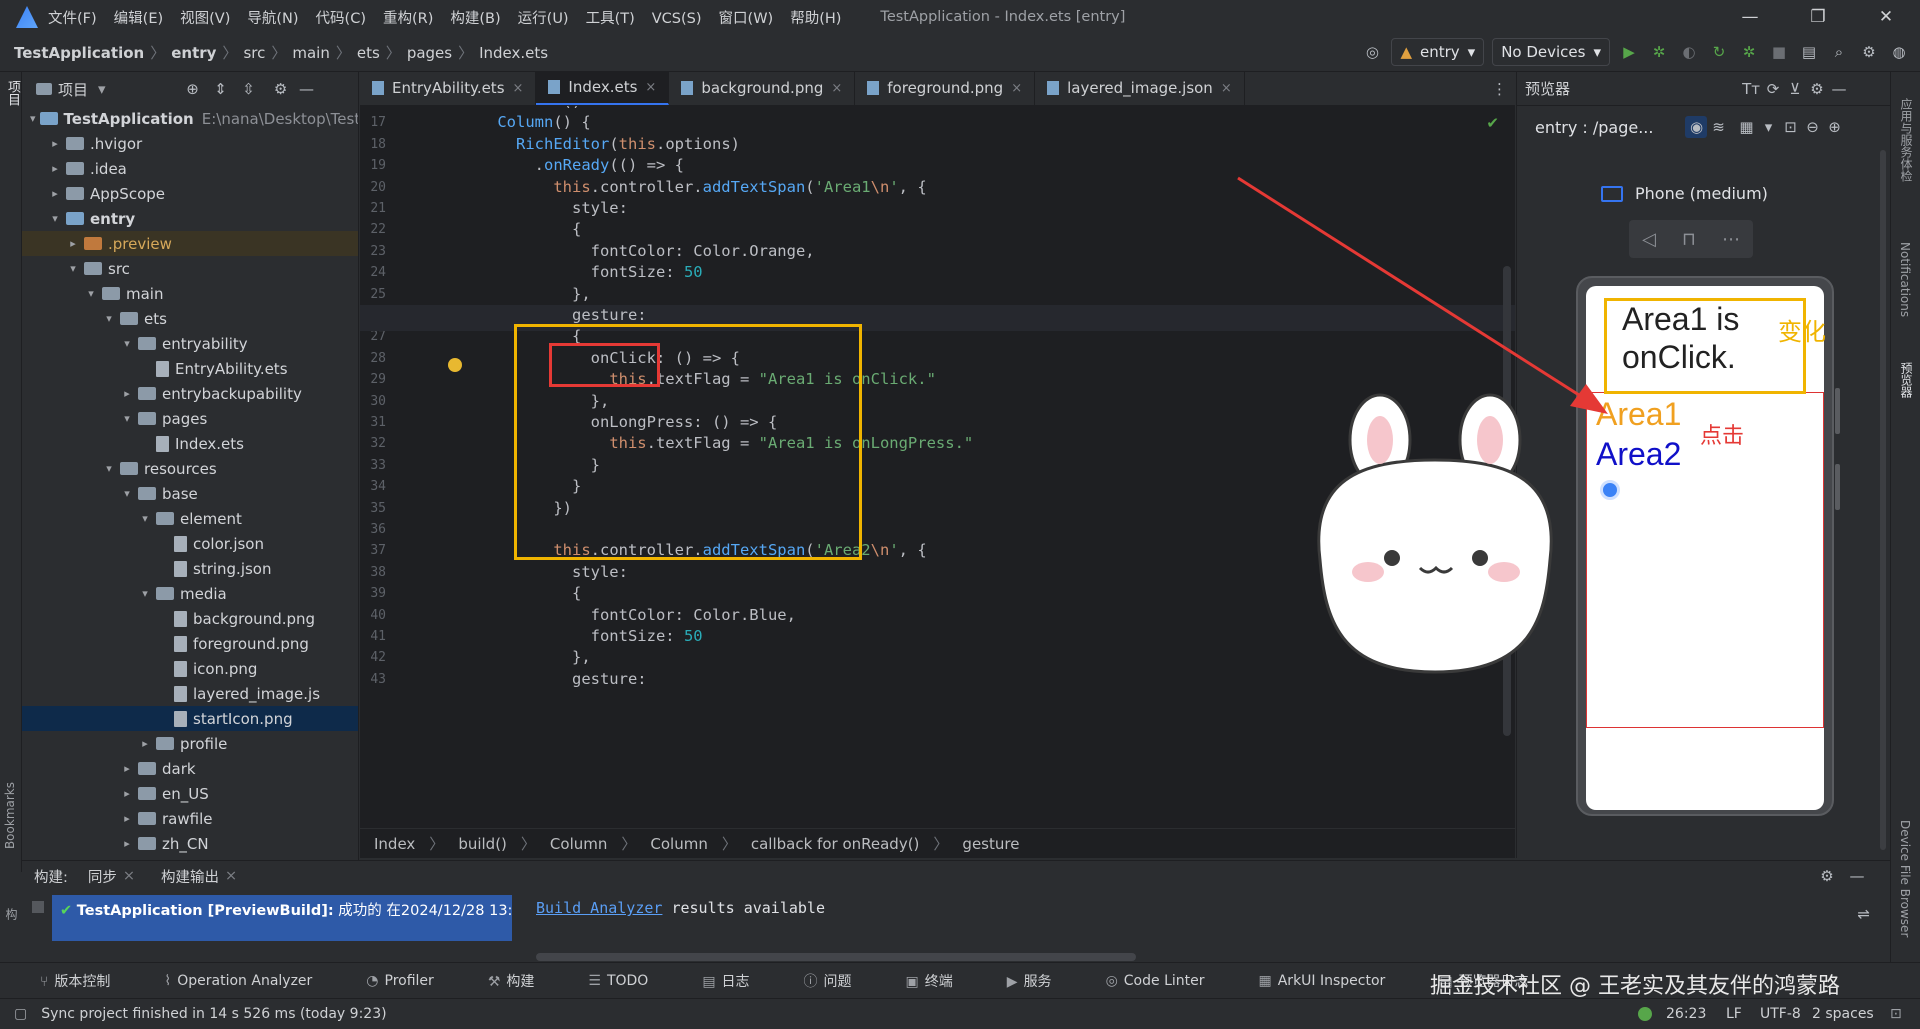  I want to click on project-tool-label: 项目, so click(12, 93).